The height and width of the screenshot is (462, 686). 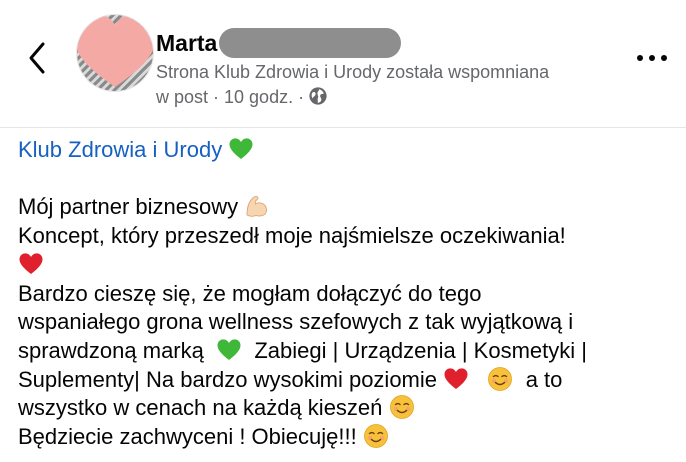 I want to click on author-row: Marta, so click(x=279, y=43).